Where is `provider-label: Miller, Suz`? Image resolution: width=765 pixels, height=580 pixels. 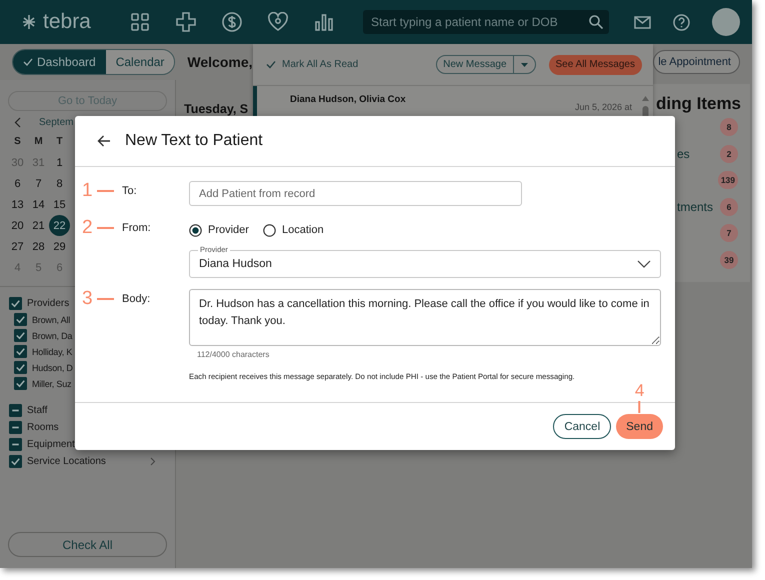
provider-label: Miller, Suz is located at coordinates (52, 383).